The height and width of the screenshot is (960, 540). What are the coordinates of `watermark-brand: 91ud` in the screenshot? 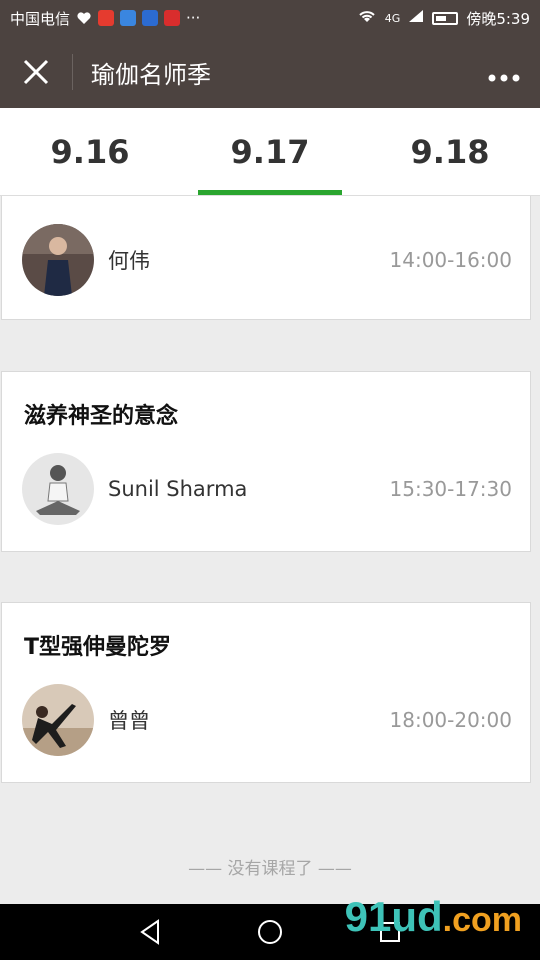 It's located at (393, 916).